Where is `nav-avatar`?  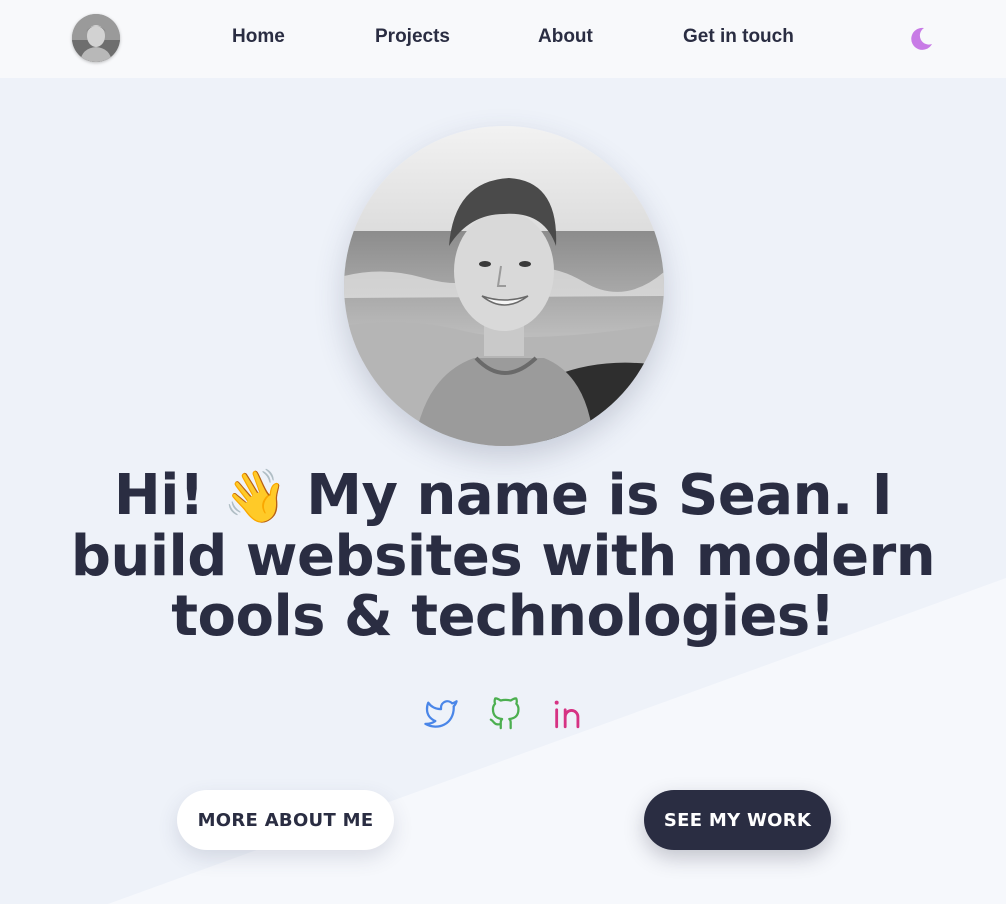 nav-avatar is located at coordinates (96, 38).